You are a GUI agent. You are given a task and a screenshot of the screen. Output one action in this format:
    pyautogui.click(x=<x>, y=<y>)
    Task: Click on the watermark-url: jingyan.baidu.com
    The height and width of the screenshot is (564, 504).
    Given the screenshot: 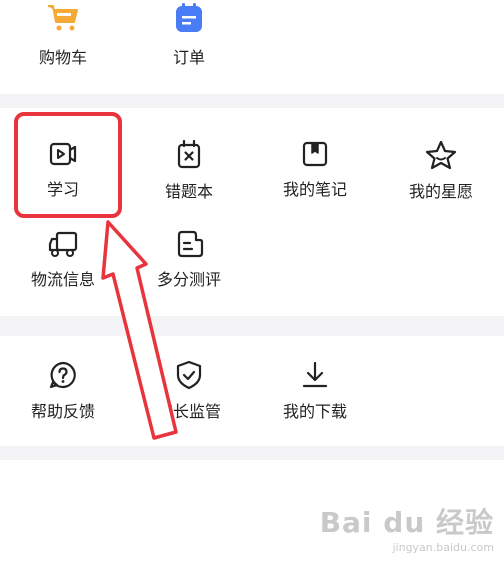 What is the action you would take?
    pyautogui.click(x=443, y=547)
    